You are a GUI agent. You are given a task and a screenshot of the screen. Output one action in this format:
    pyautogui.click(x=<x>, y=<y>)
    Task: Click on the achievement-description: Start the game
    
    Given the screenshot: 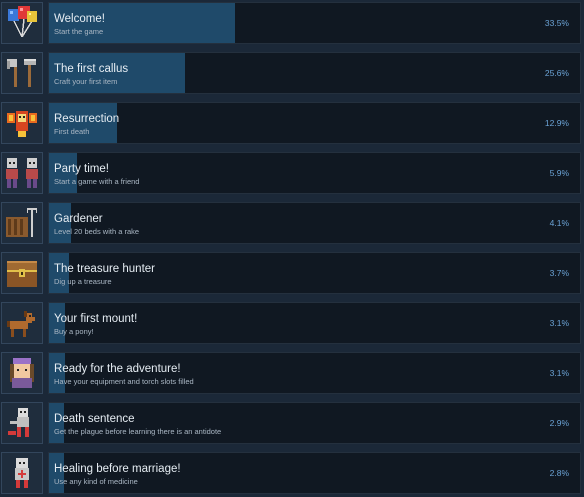 What is the action you would take?
    pyautogui.click(x=79, y=31)
    